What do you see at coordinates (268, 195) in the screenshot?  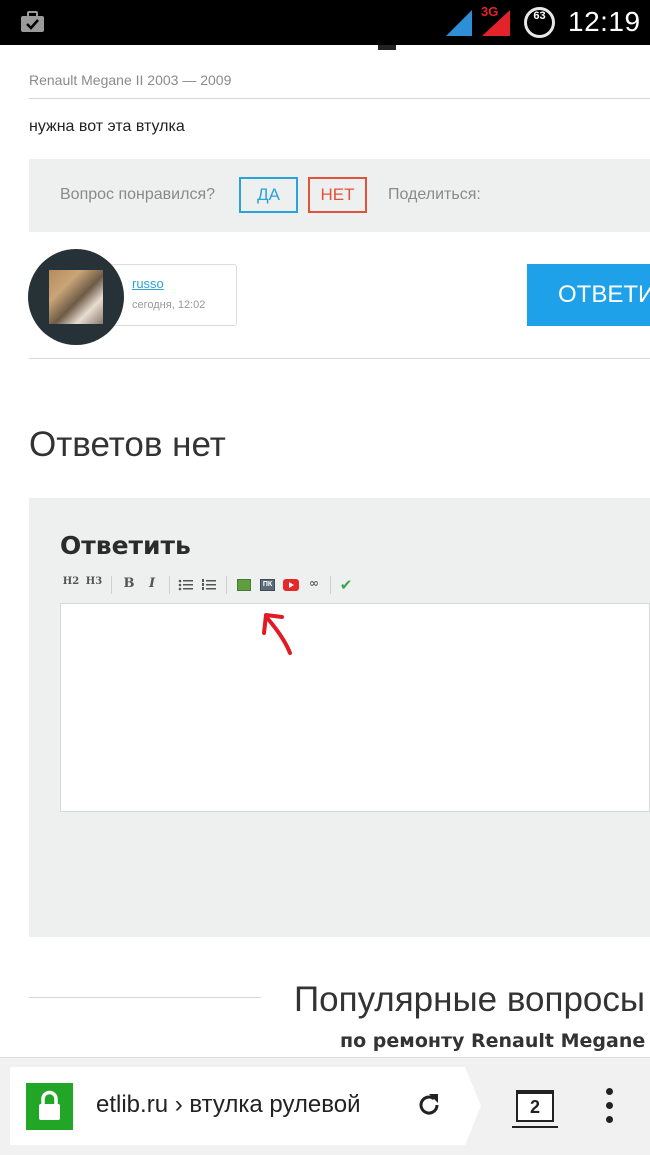 I see `vote-yes-button: ДА` at bounding box center [268, 195].